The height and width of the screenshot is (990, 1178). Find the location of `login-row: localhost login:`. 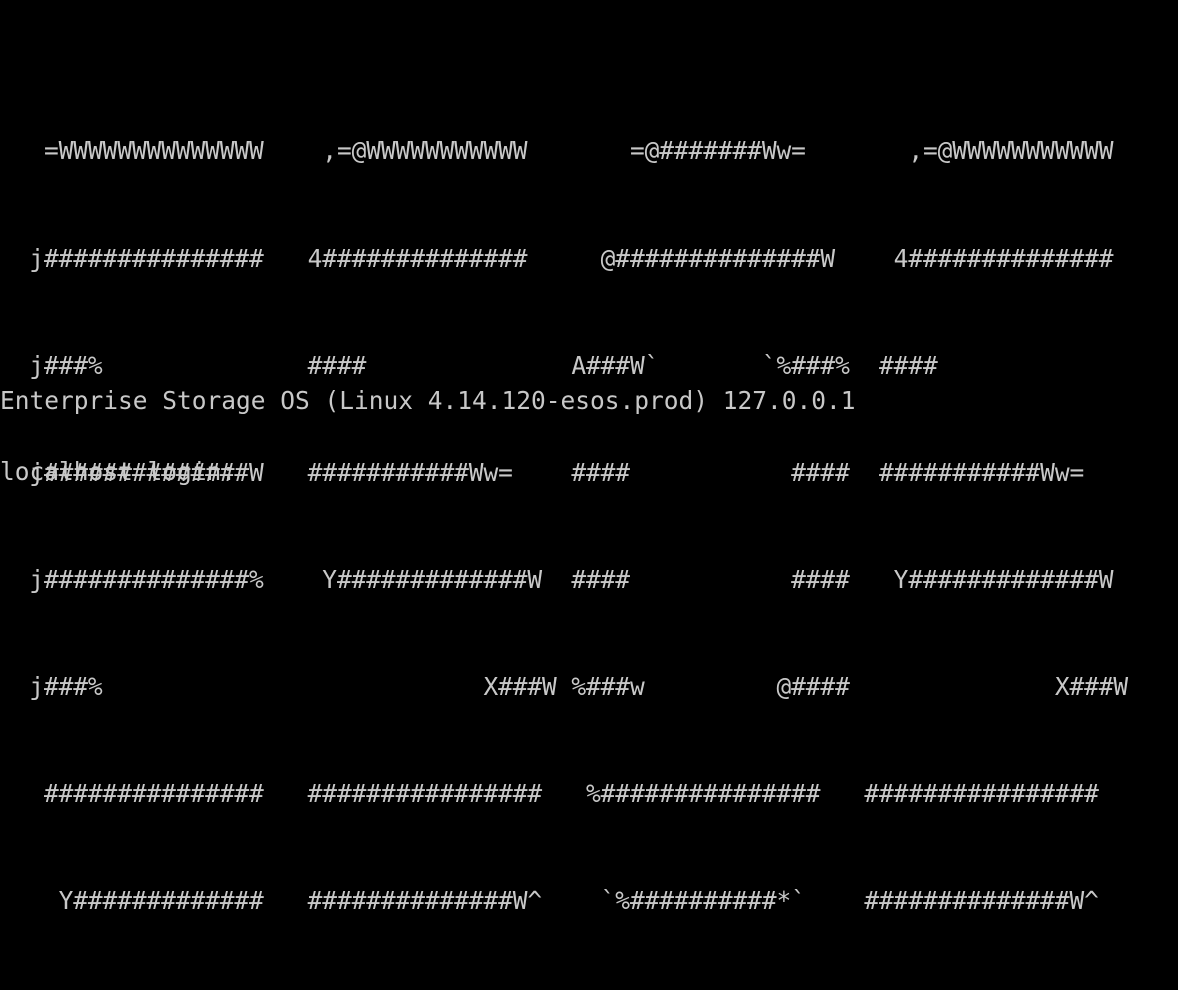

login-row: localhost login: is located at coordinates (425, 472).